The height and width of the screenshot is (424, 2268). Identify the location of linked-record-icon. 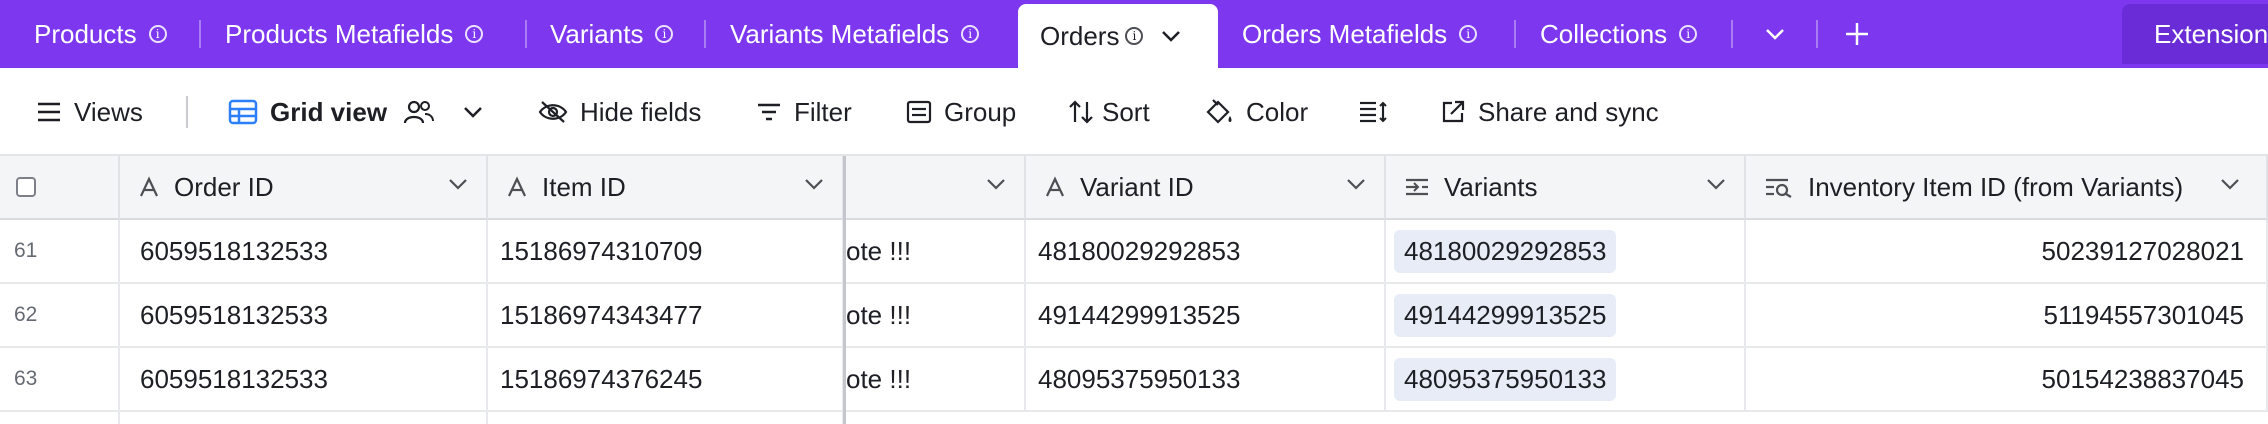
(1417, 187).